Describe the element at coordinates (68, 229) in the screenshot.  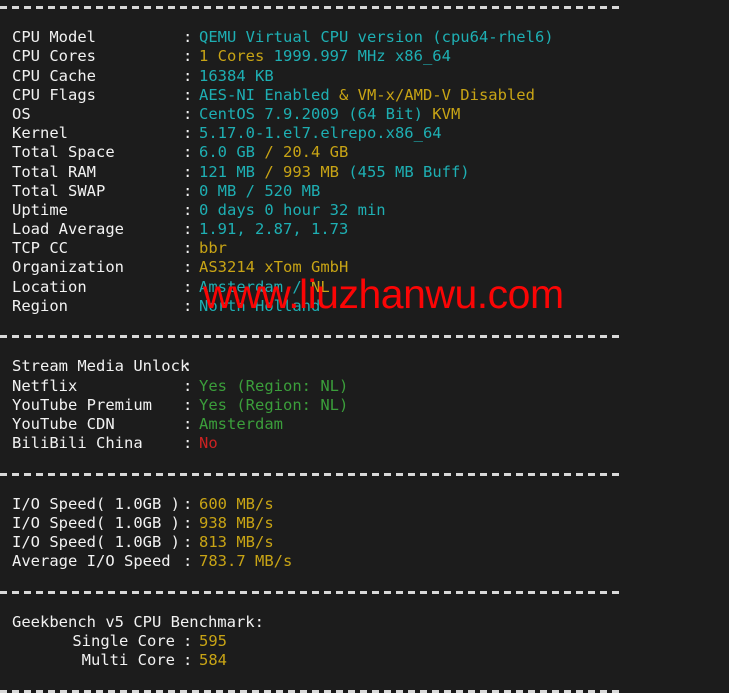
I see `info-row-label: Load Average` at that location.